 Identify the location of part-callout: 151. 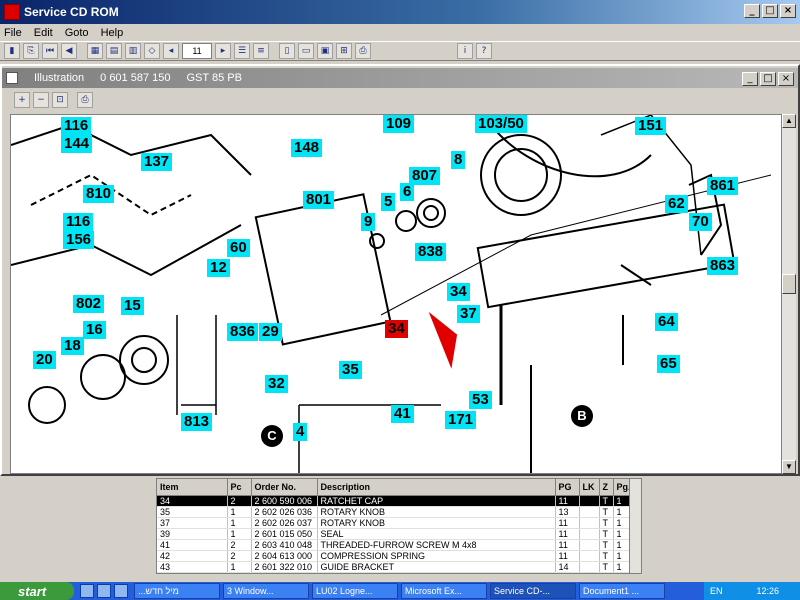
(651, 126).